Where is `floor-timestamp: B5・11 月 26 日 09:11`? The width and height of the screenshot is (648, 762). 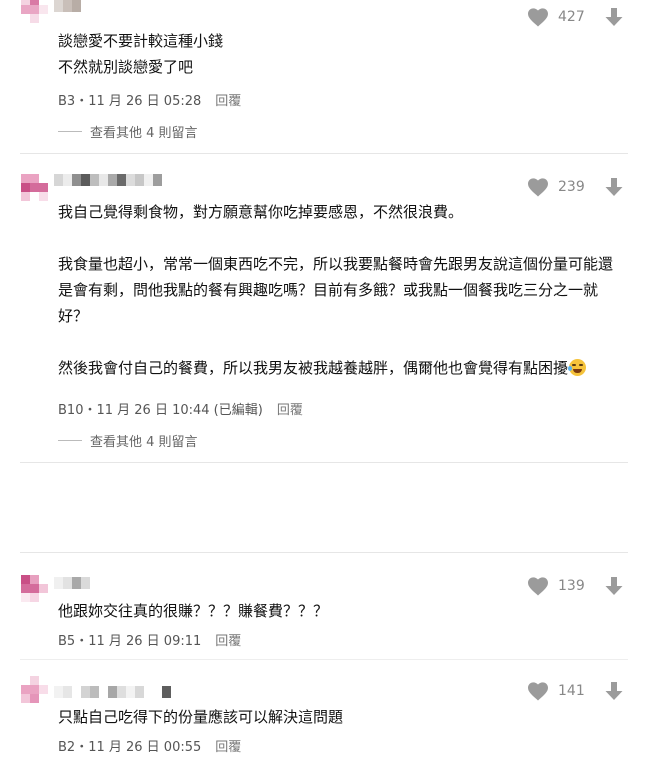 floor-timestamp: B5・11 月 26 日 09:11 is located at coordinates (130, 641).